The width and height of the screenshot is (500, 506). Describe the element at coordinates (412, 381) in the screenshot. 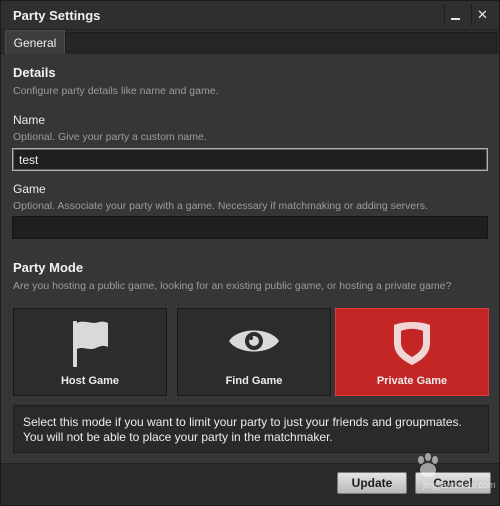

I see `private-game-label: Private Game` at that location.